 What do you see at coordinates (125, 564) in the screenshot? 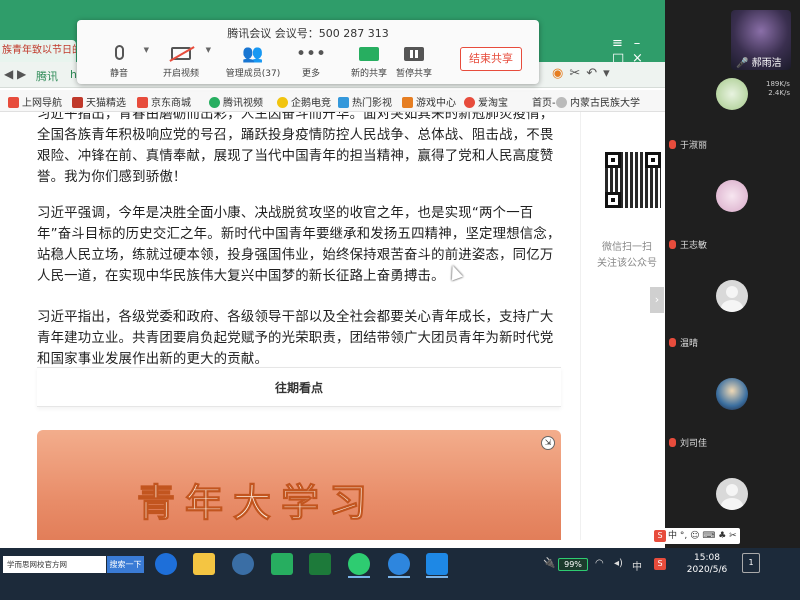
I see `taskbar-search-button: 搜索一下` at bounding box center [125, 564].